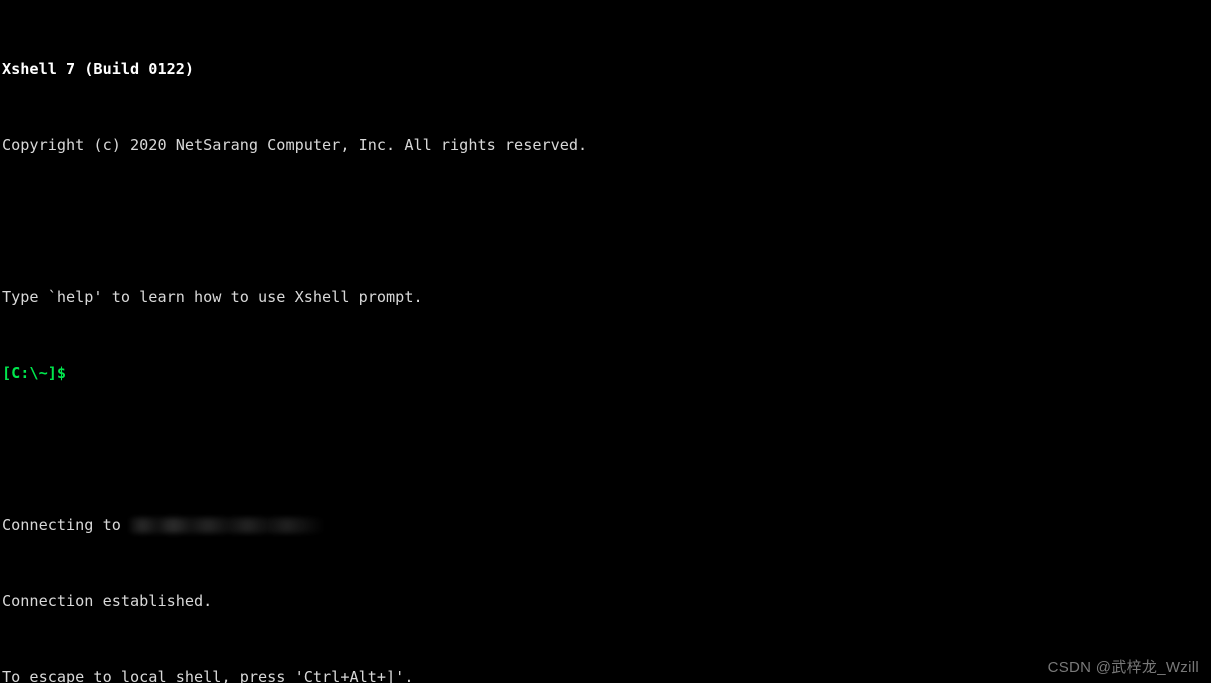 This screenshot has width=1211, height=683. I want to click on connecting-line: Connecting to, so click(606, 525).